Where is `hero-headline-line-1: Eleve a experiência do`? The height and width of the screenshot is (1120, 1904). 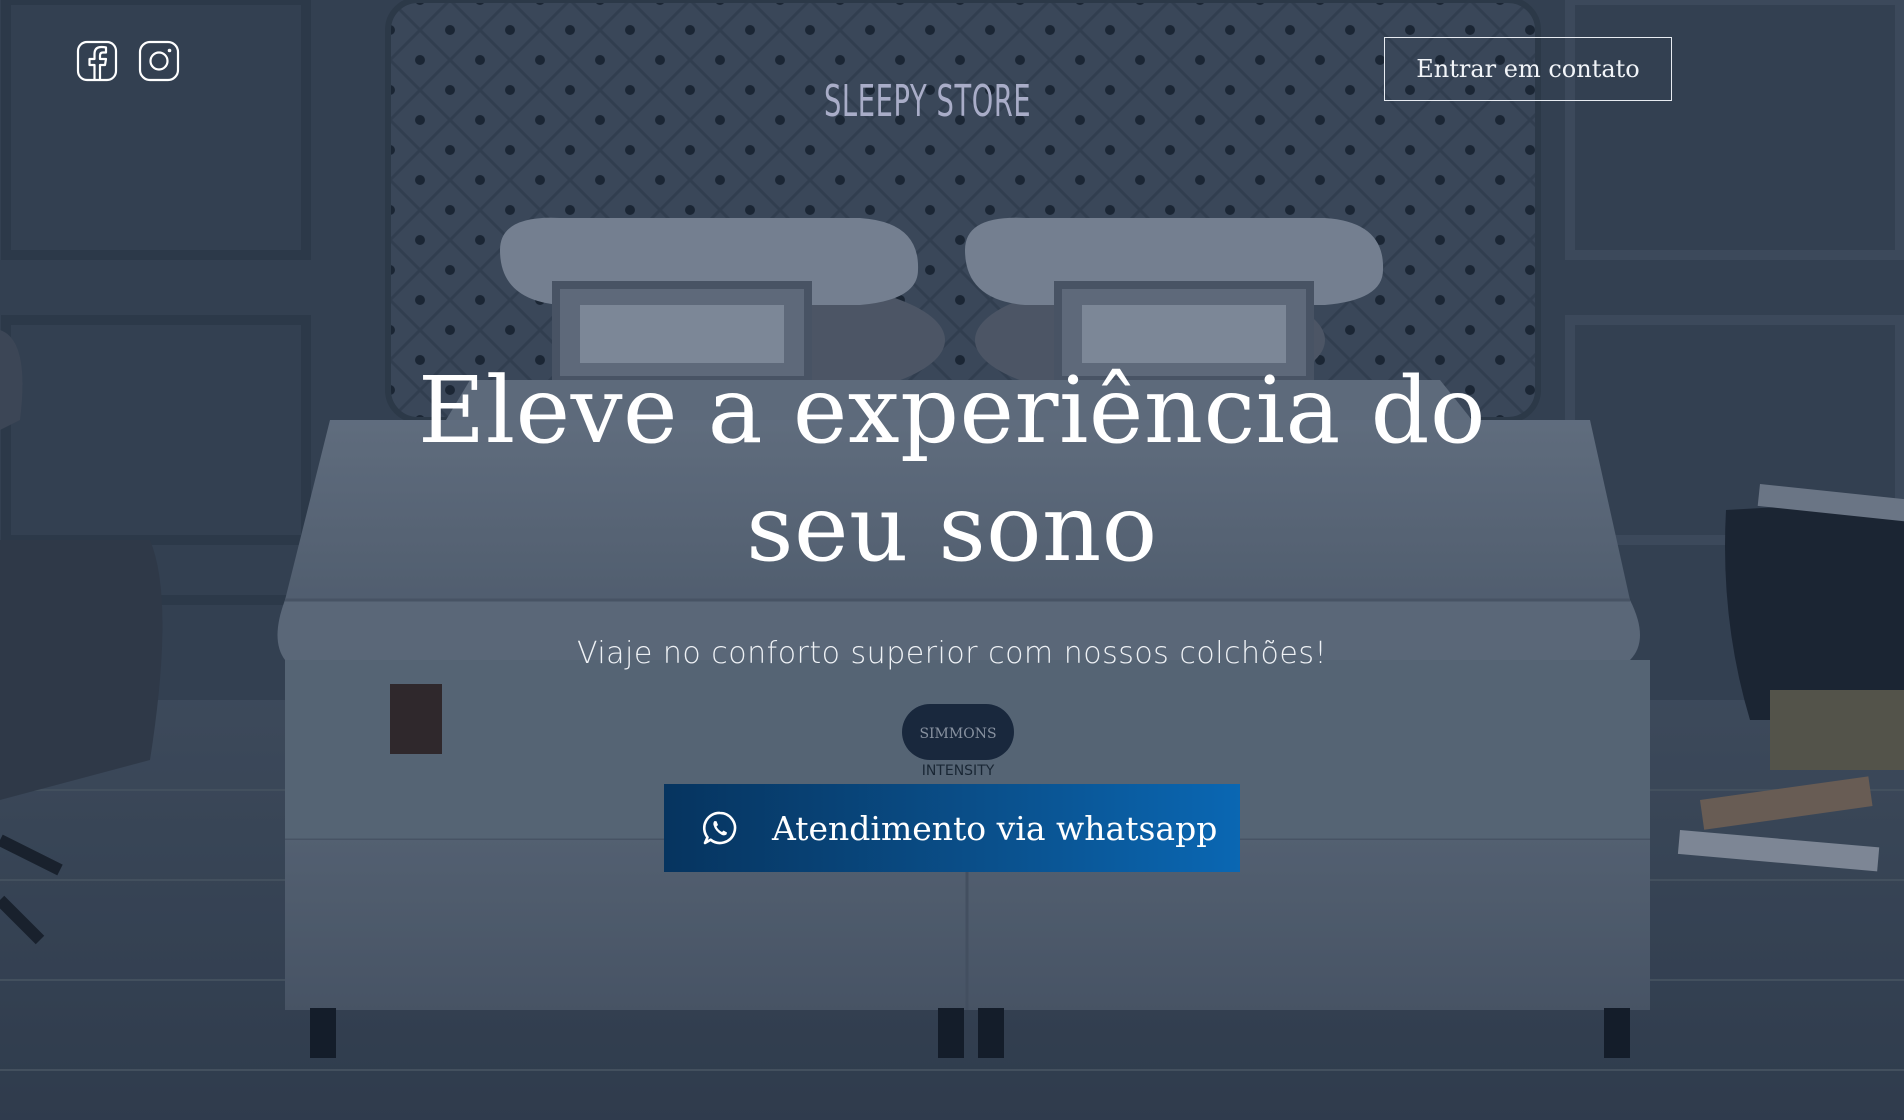
hero-headline-line-1: Eleve a experiência do is located at coordinates (952, 410).